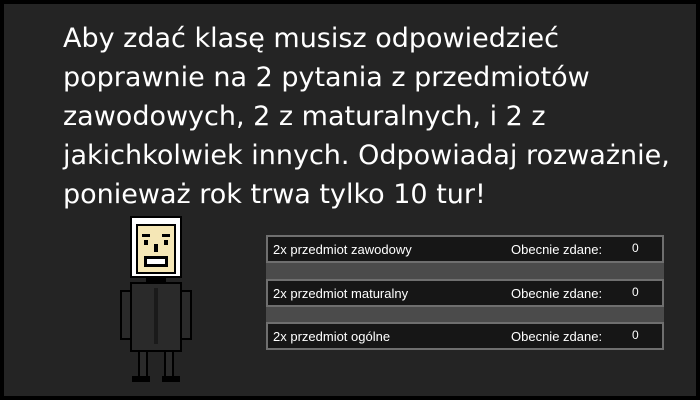  I want to click on teacher-character-icon, so click(156, 298).